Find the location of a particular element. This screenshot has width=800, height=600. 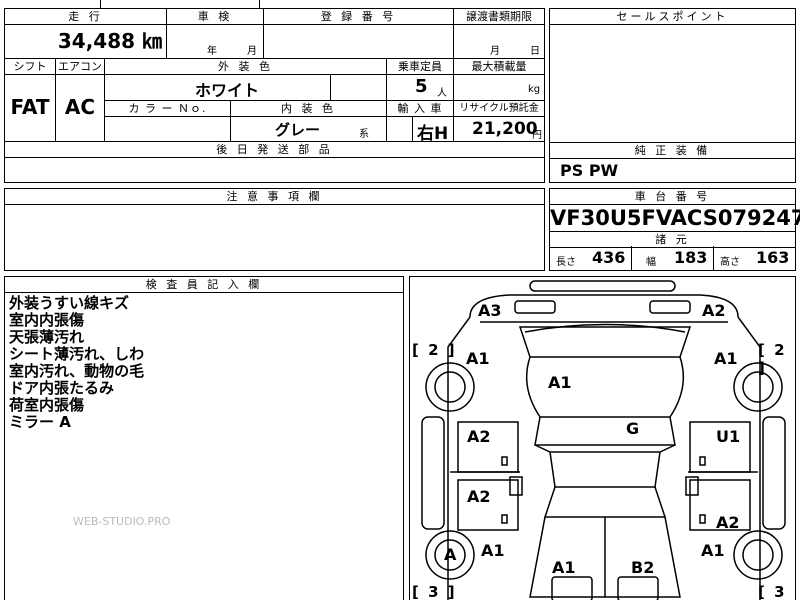

recycle-label: リサイクル預託金 is located at coordinates (499, 109).